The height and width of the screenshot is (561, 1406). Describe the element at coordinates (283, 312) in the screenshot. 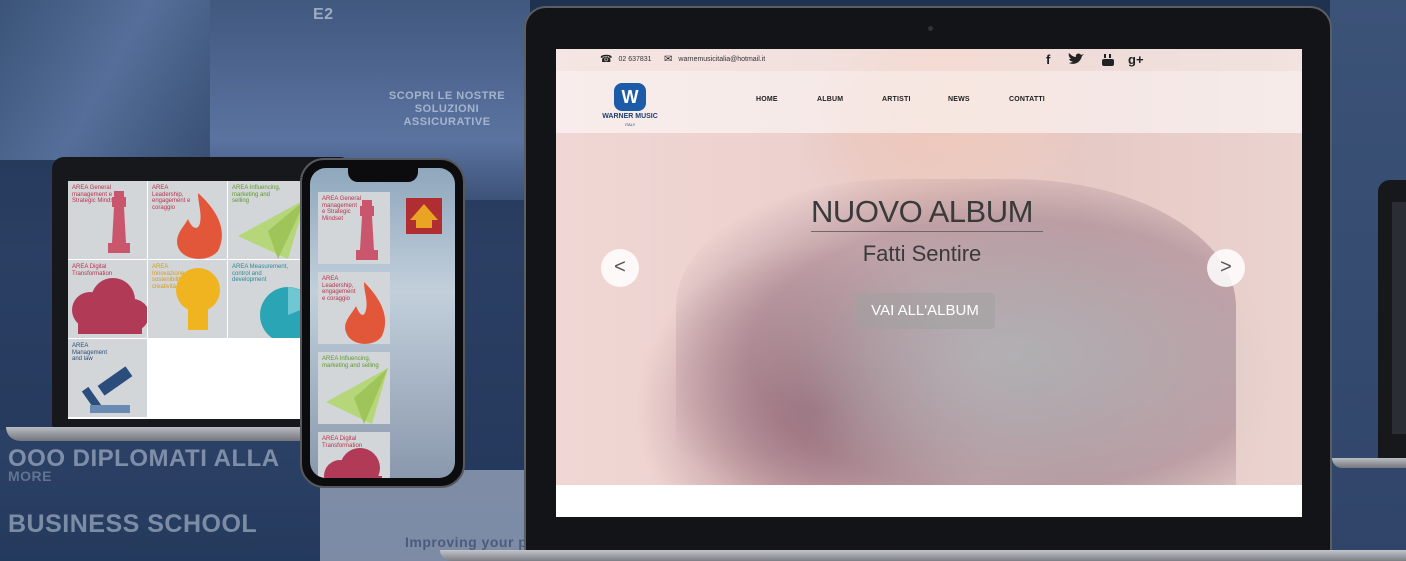

I see `pie-chart-icon` at that location.